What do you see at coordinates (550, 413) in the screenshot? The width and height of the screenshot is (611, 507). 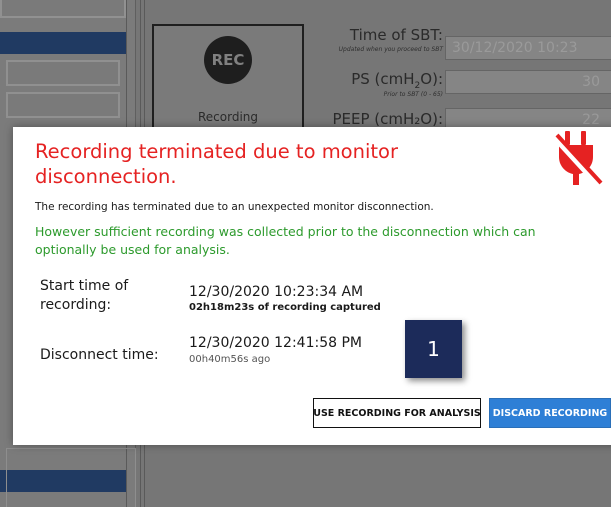 I see `discard-recording-button: DISCARD RECORDING` at bounding box center [550, 413].